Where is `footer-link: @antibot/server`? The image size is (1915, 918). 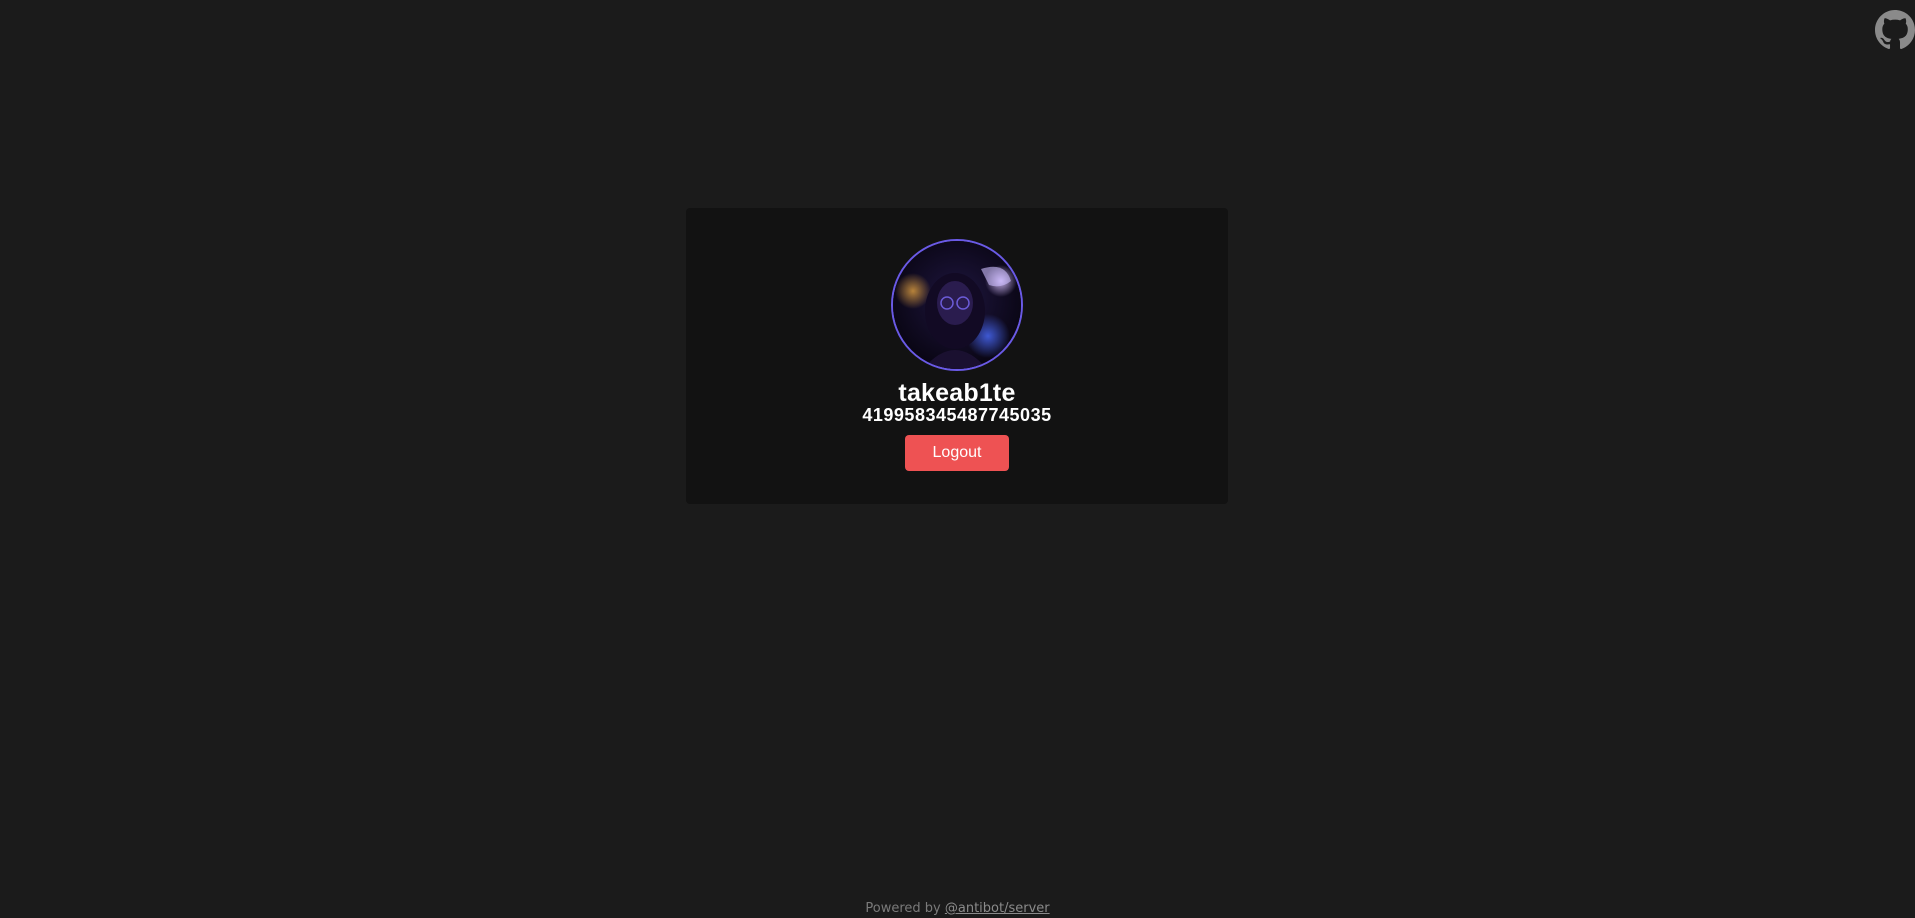
footer-link: @antibot/server is located at coordinates (997, 908).